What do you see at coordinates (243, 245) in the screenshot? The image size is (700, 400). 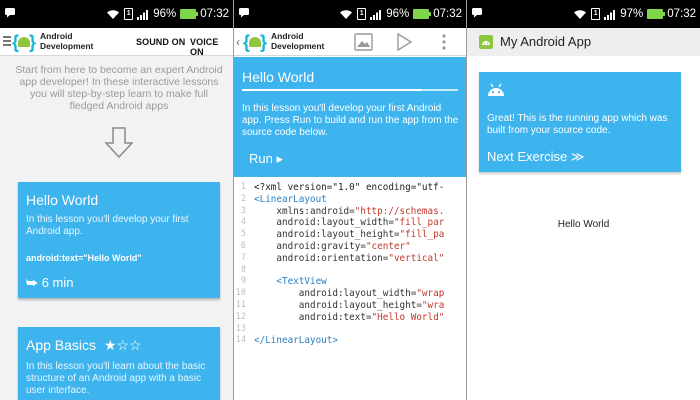 I see `line-number: 6` at bounding box center [243, 245].